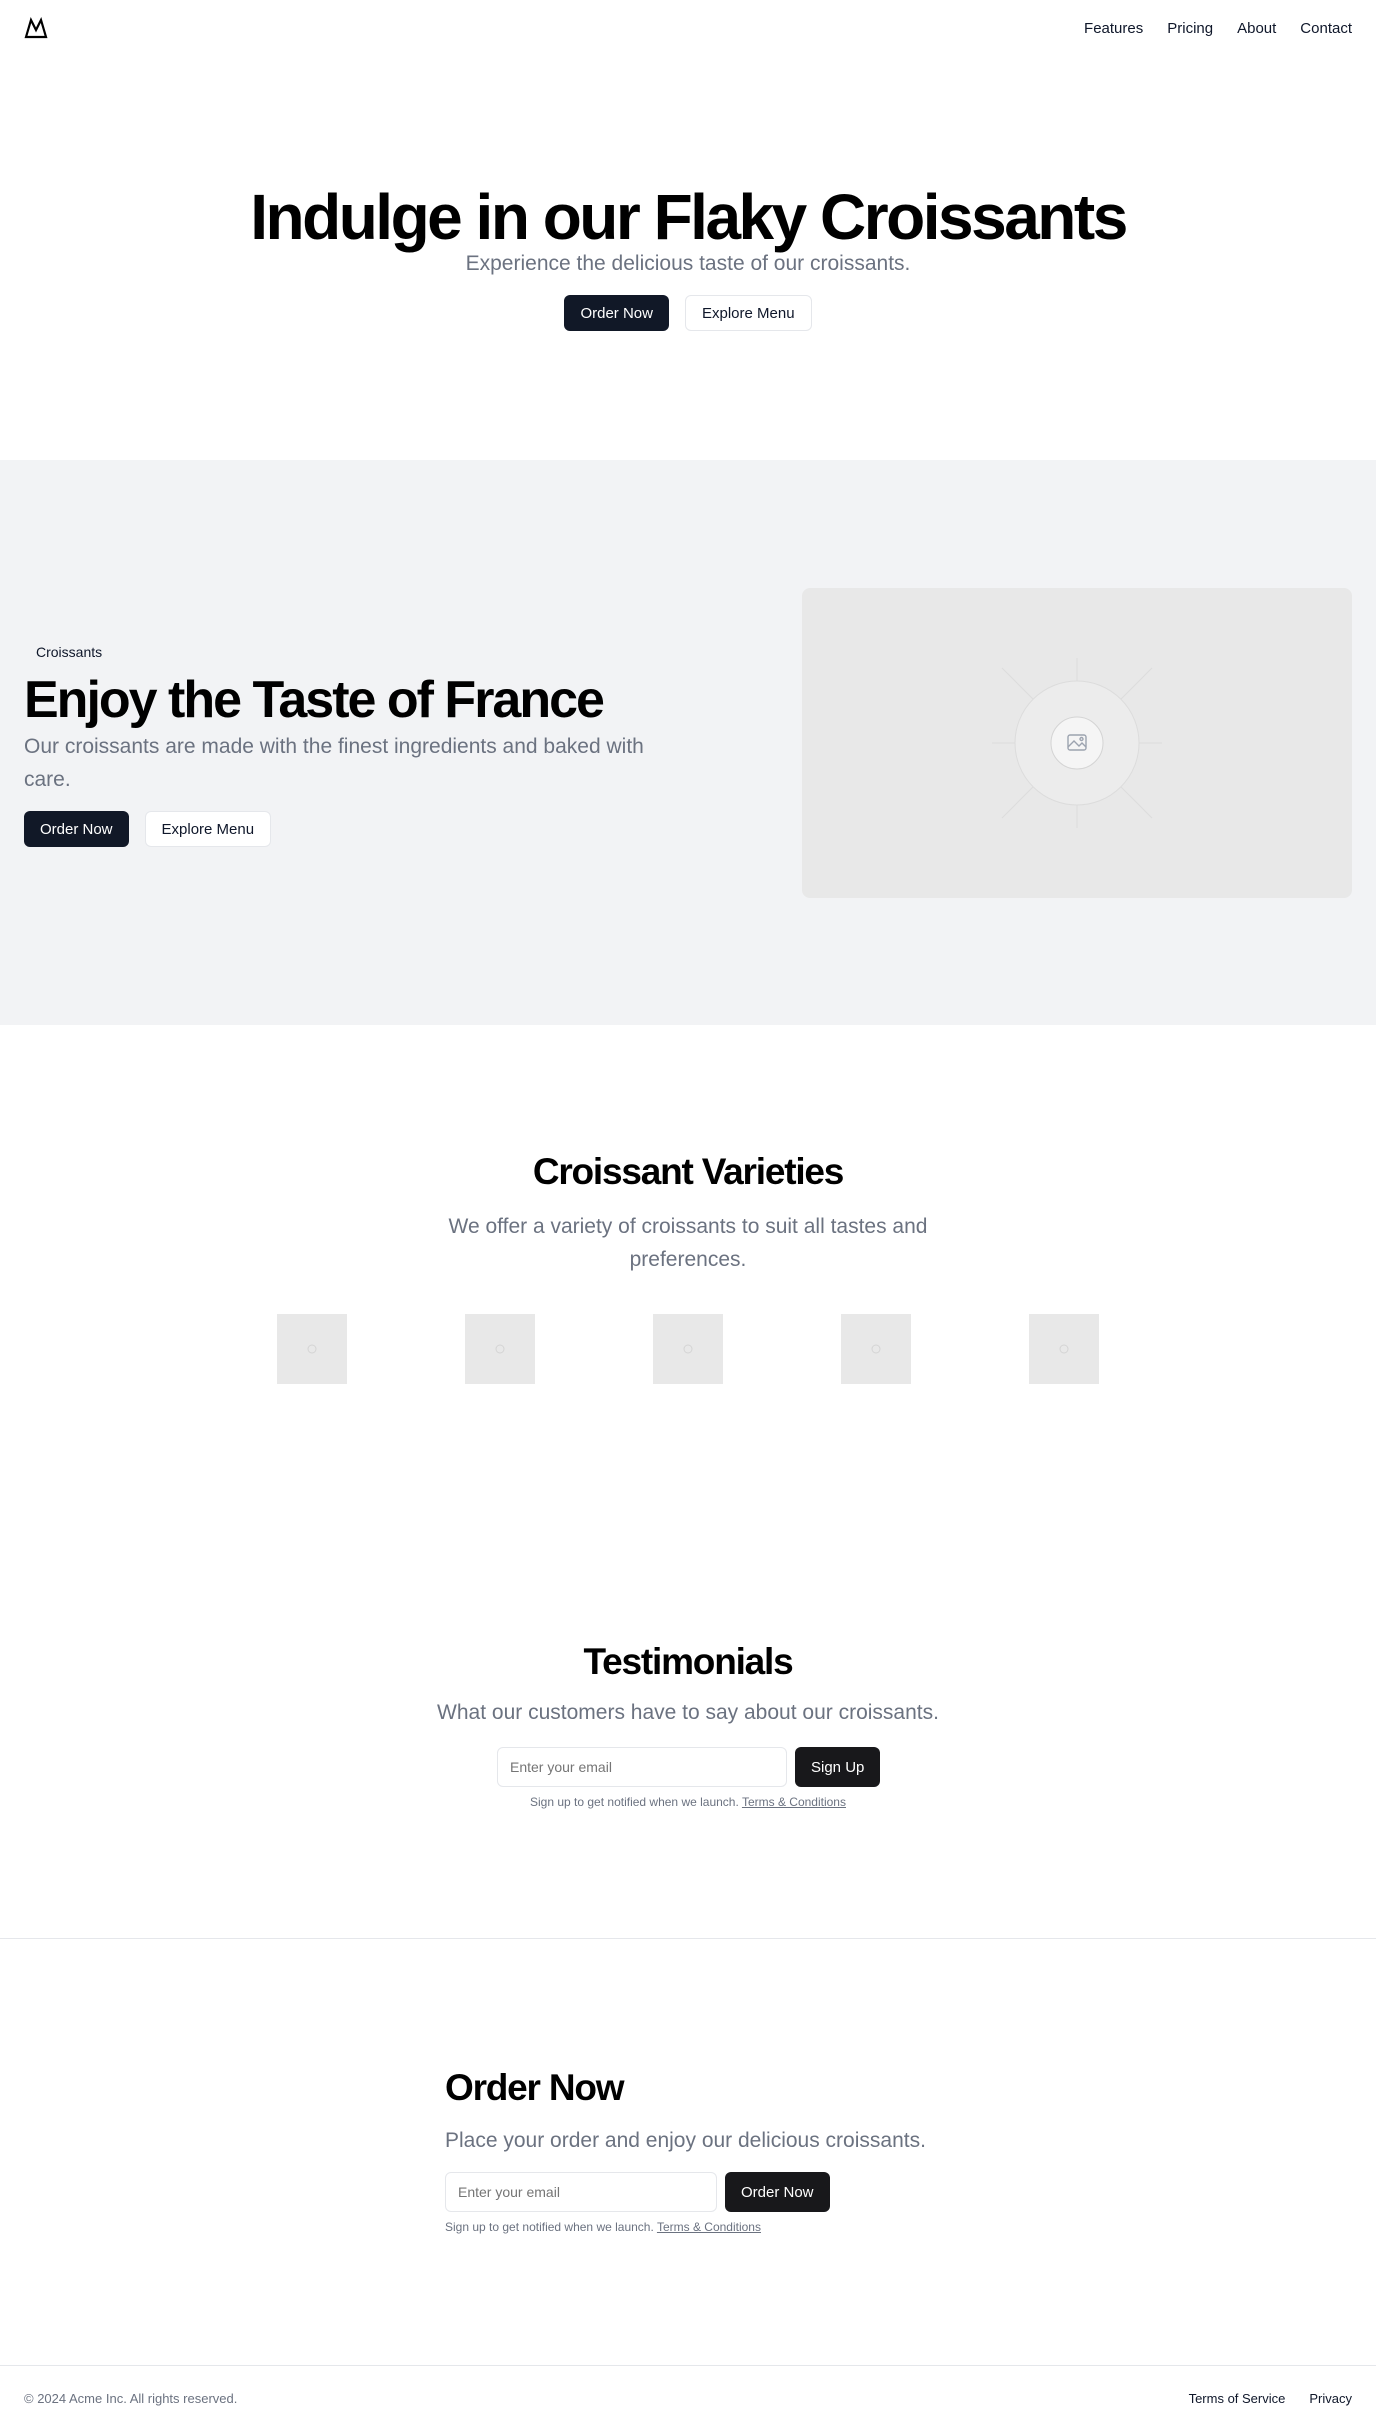  Describe the element at coordinates (688, 1661) in the screenshot. I see `testimonials-title: Testimonials` at that location.